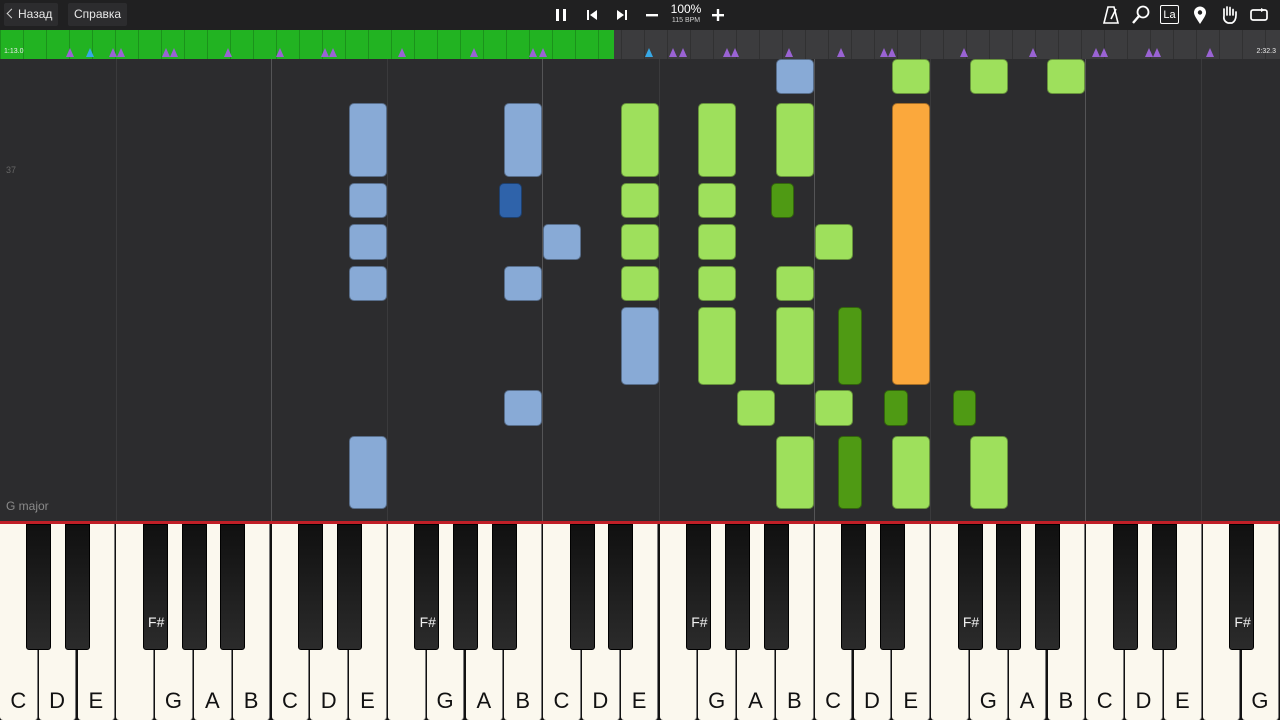 The height and width of the screenshot is (720, 1280). I want to click on measure-number: 37, so click(11, 170).